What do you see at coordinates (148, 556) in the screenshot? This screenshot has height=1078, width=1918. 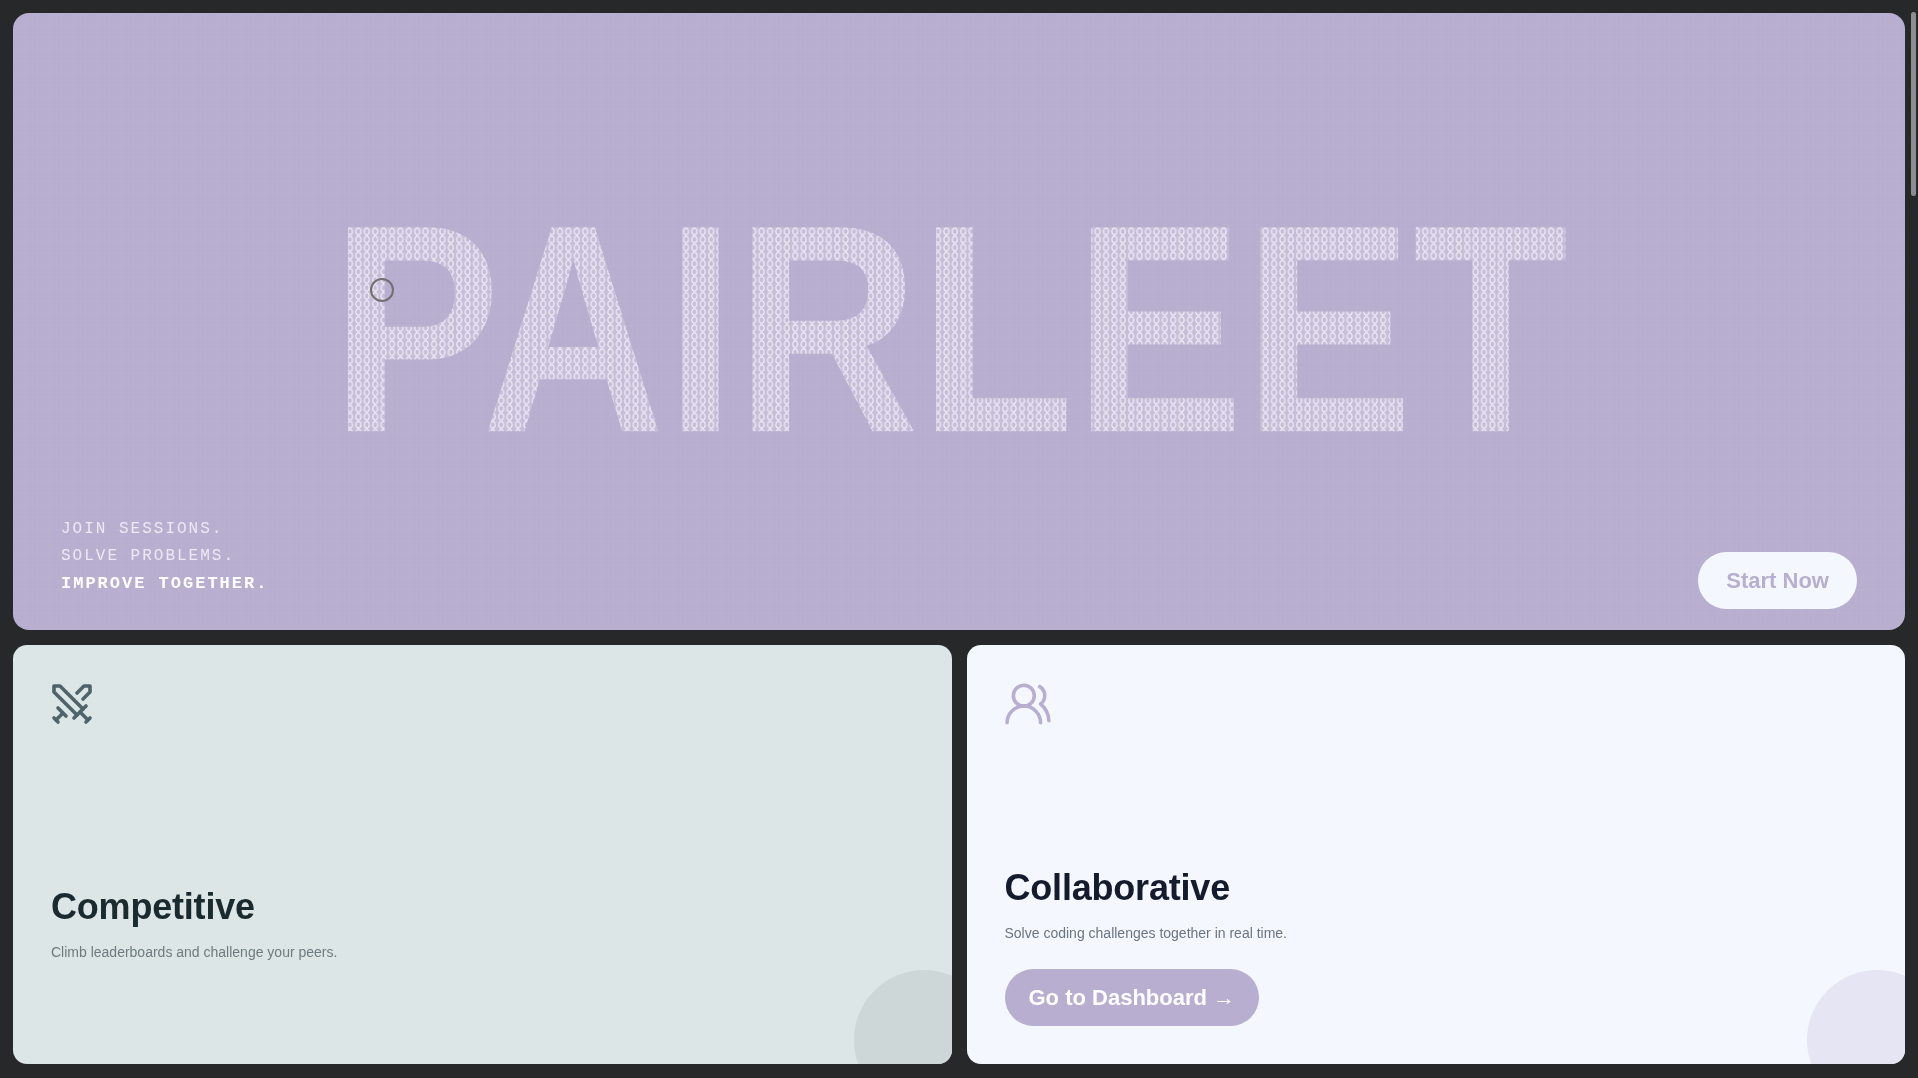 I see `tagline-text: SOLVE PROBLEMS.` at bounding box center [148, 556].